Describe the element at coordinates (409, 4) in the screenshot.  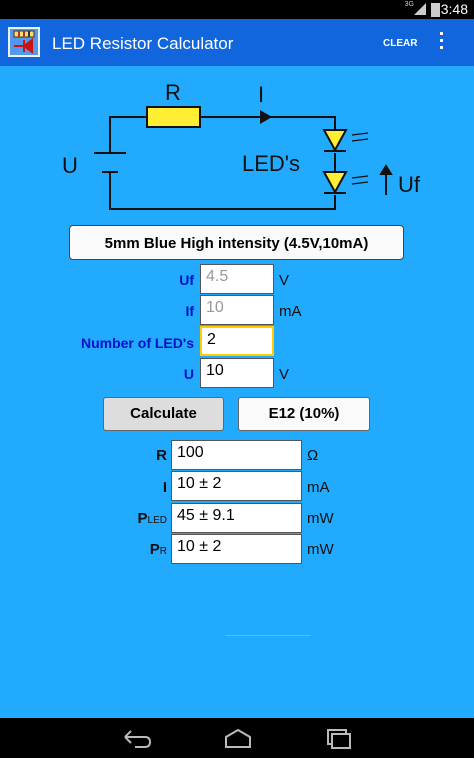
I see `network-type: 3G` at that location.